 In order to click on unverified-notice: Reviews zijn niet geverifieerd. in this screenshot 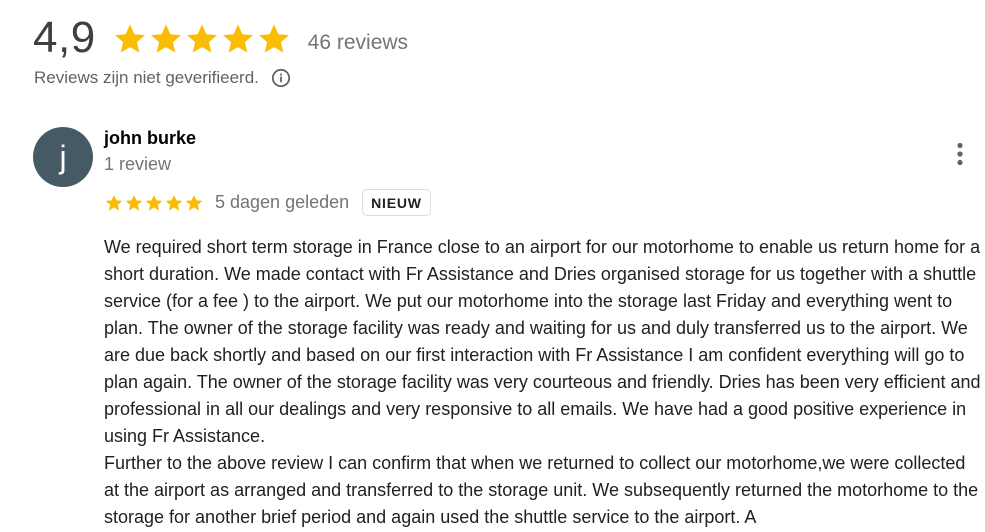, I will do `click(162, 78)`.